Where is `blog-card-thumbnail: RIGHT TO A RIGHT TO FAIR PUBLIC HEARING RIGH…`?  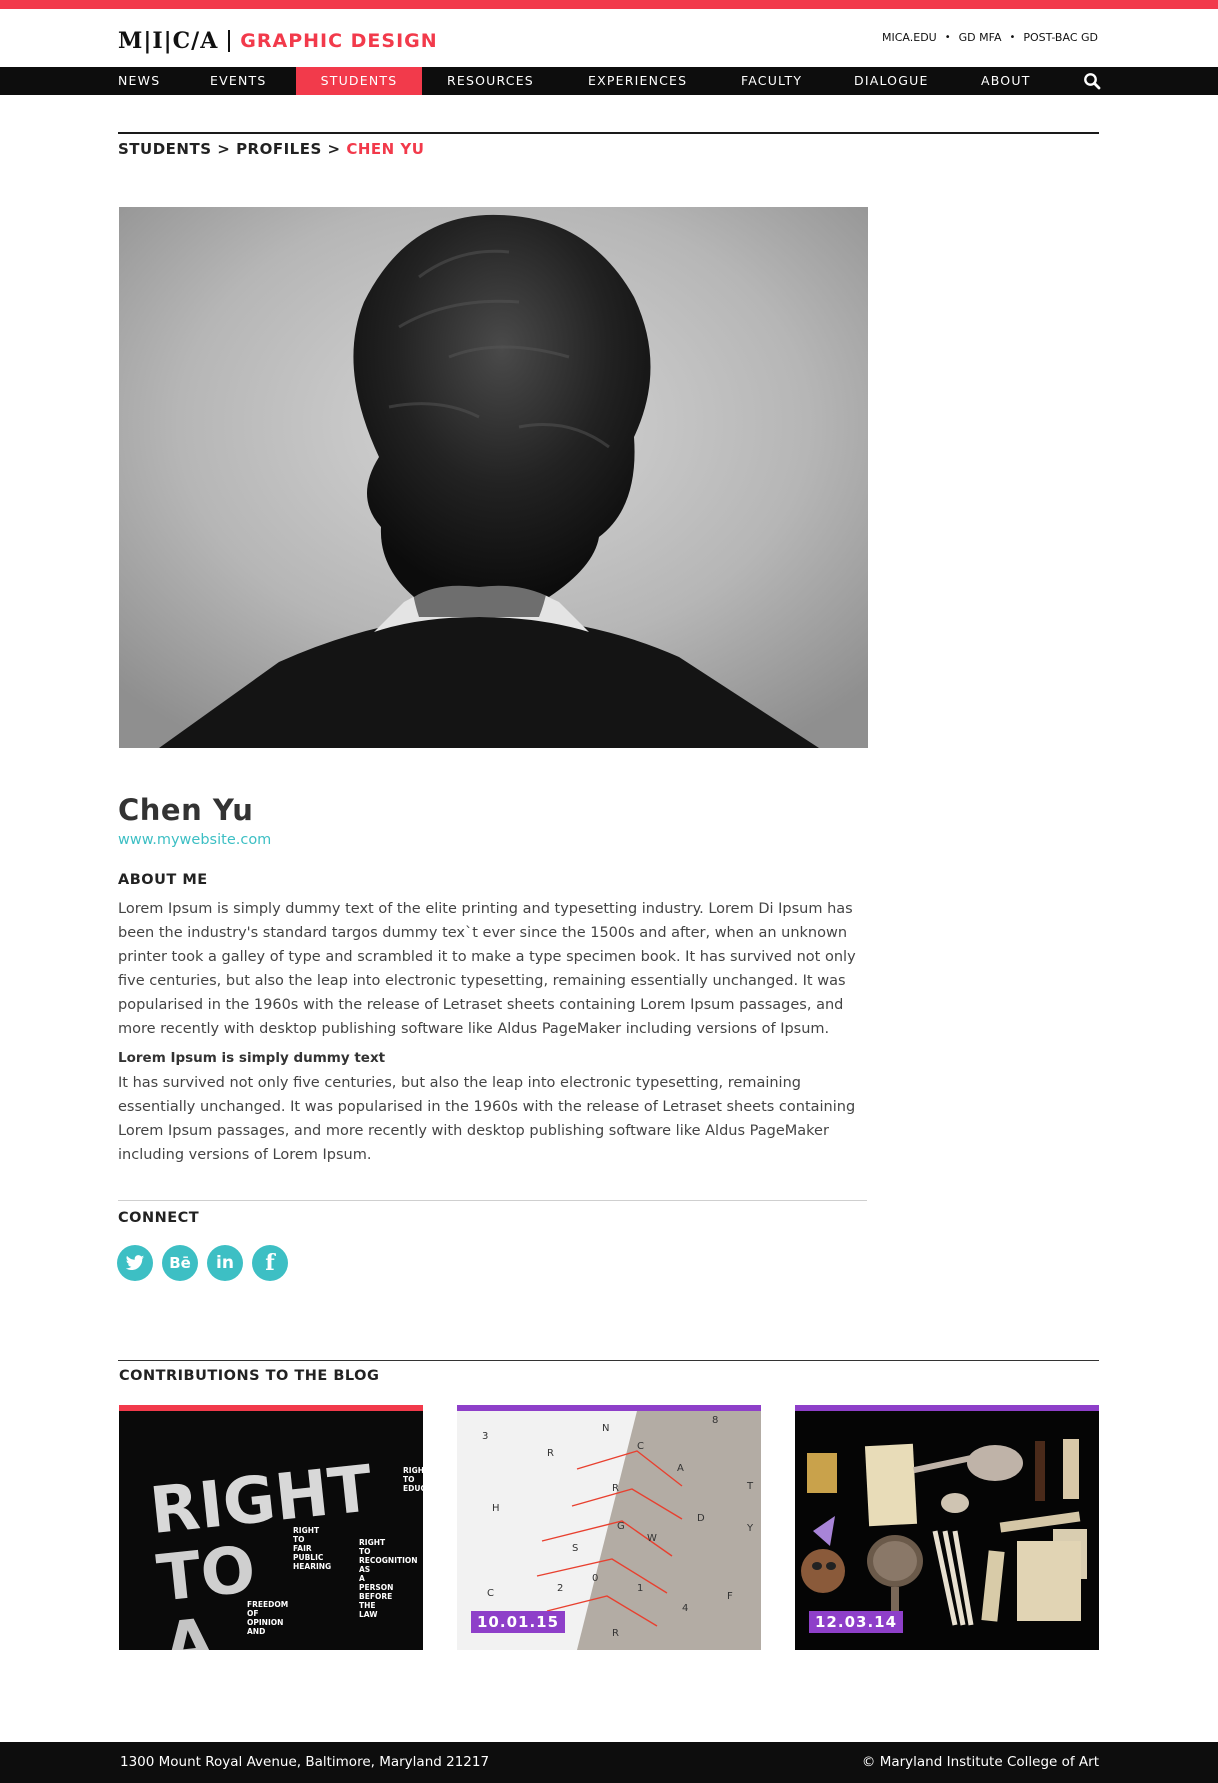 blog-card-thumbnail: RIGHT TO A RIGHT TO FAIR PUBLIC HEARING RIGH… is located at coordinates (271, 1530).